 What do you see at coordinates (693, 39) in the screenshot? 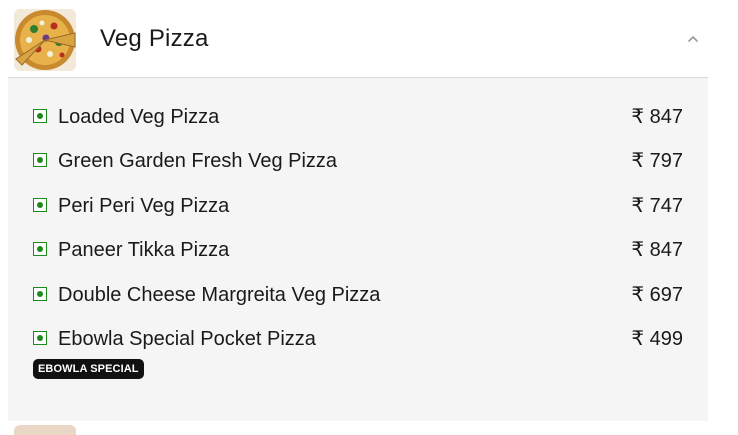
I see `chevron-up-icon` at bounding box center [693, 39].